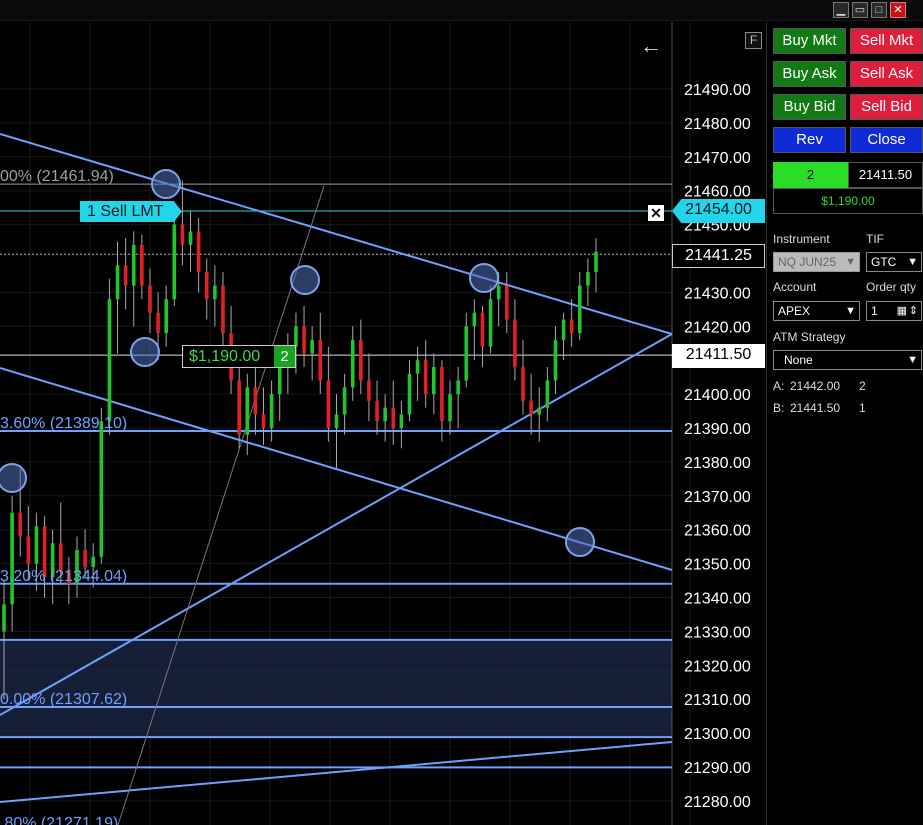  I want to click on buy-ask-button: Buy Ask, so click(809, 74).